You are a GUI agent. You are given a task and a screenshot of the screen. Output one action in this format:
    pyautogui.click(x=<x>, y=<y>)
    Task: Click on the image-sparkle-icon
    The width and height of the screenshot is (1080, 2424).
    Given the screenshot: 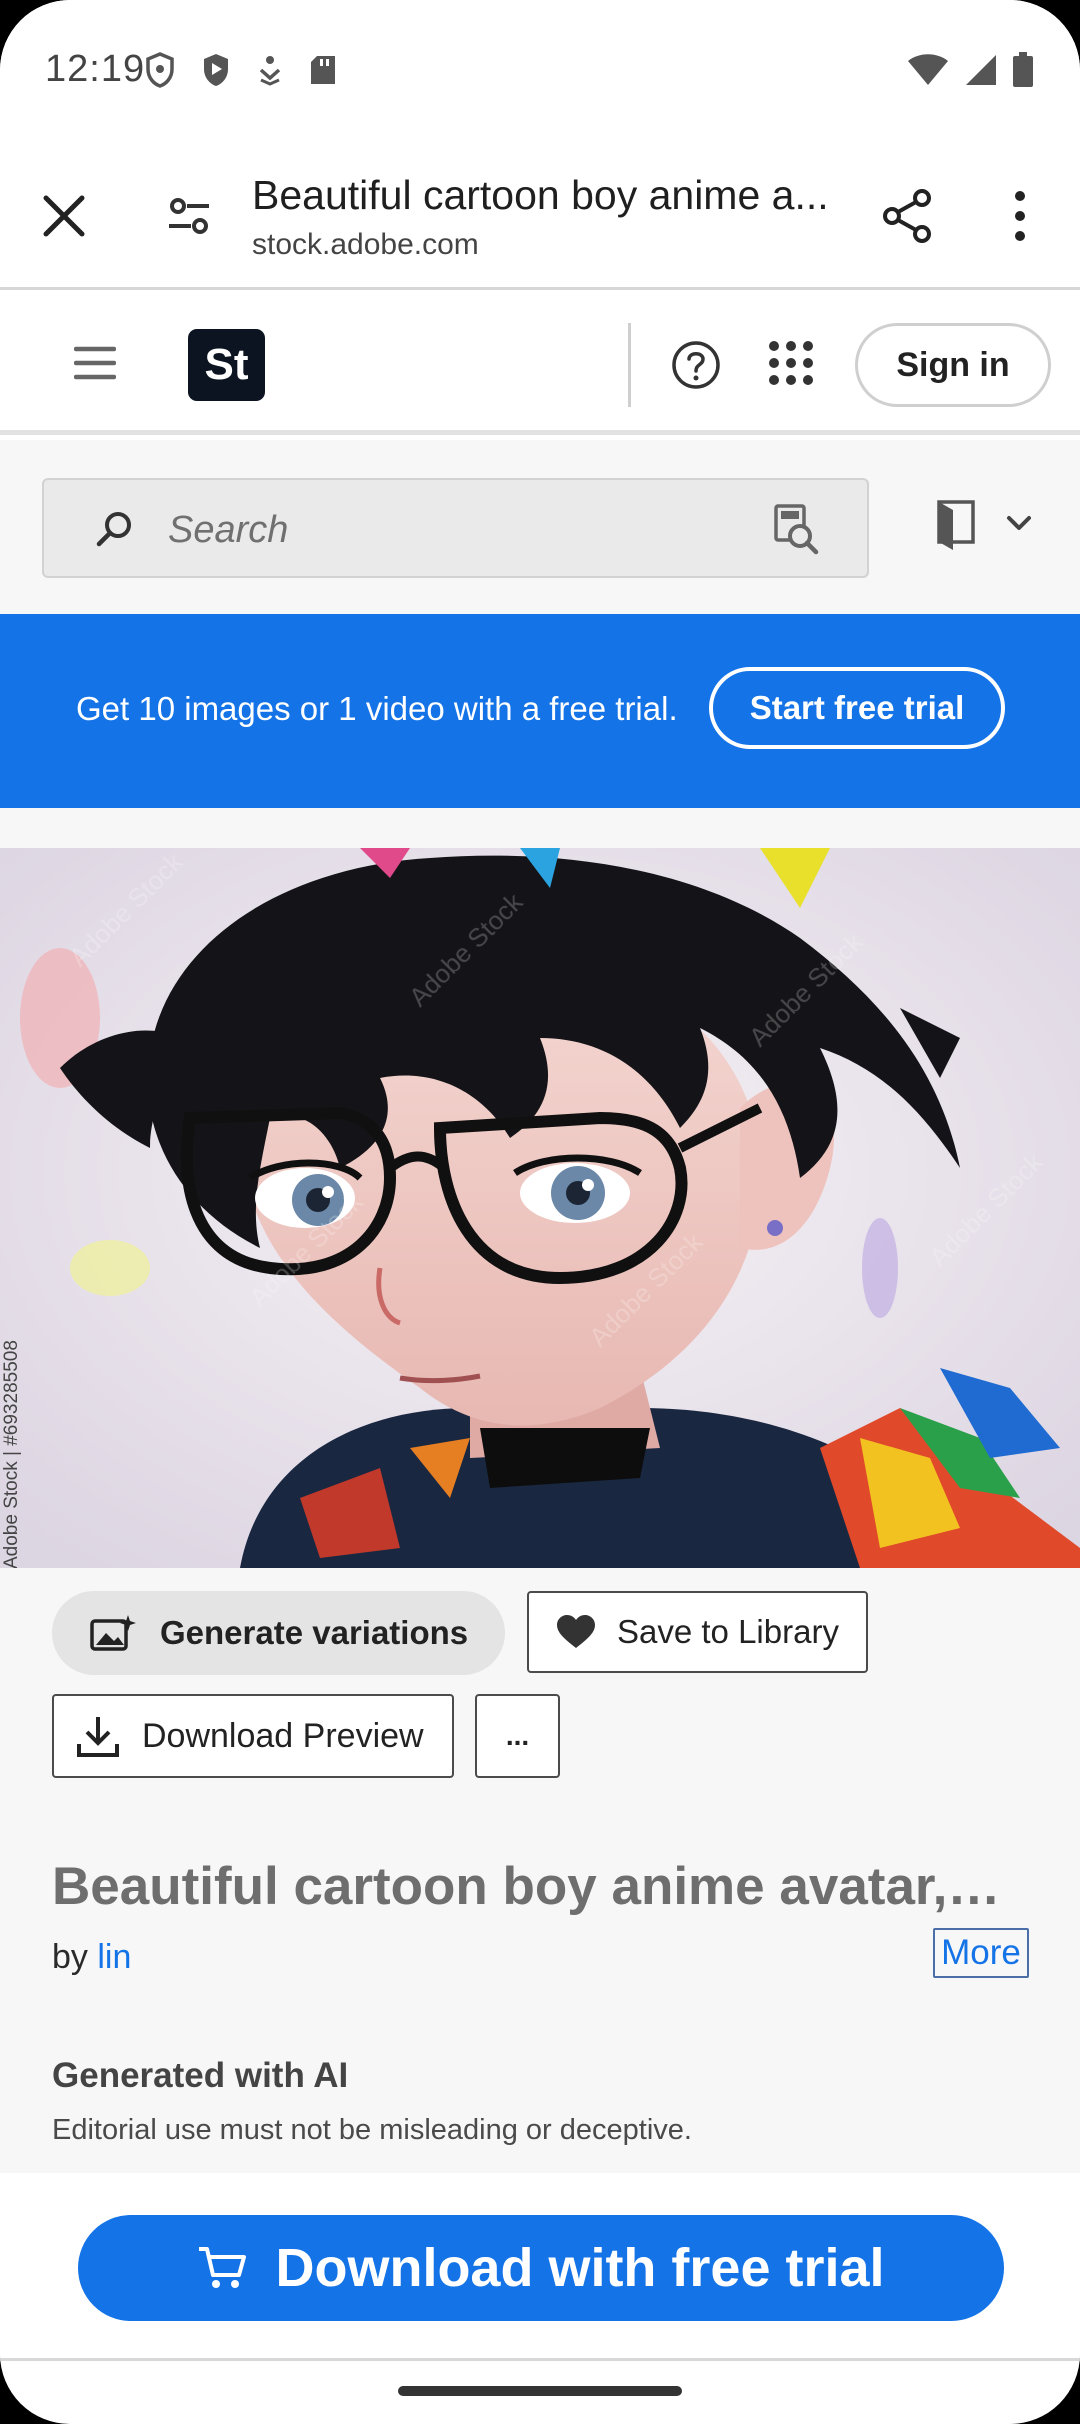 What is the action you would take?
    pyautogui.click(x=113, y=1633)
    